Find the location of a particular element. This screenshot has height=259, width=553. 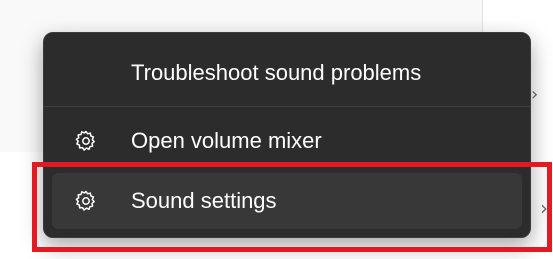

chevron-right-icon: › is located at coordinates (534, 95).